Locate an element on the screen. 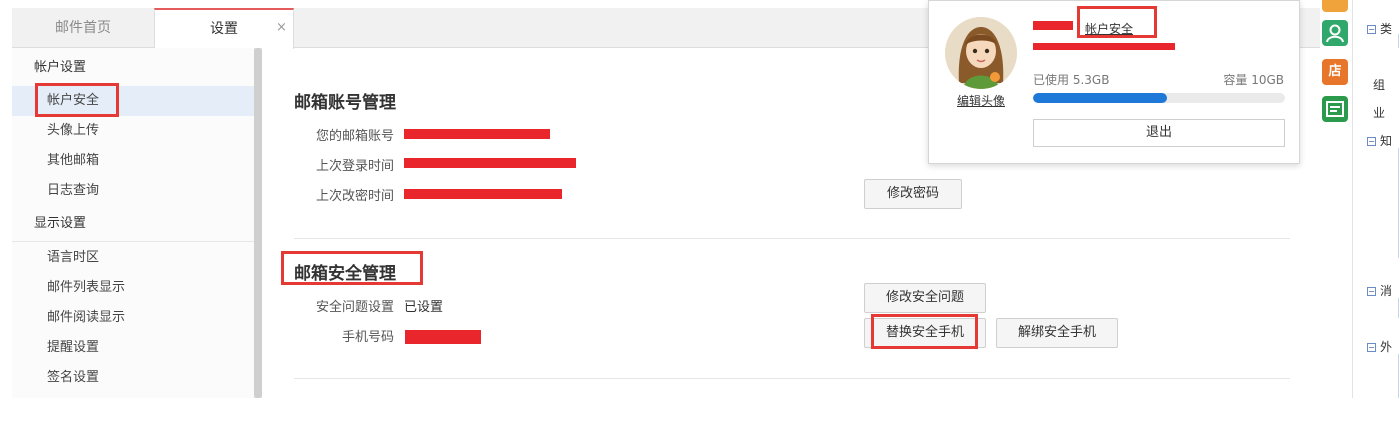 The width and height of the screenshot is (1400, 421). card-icon is located at coordinates (1335, 109).